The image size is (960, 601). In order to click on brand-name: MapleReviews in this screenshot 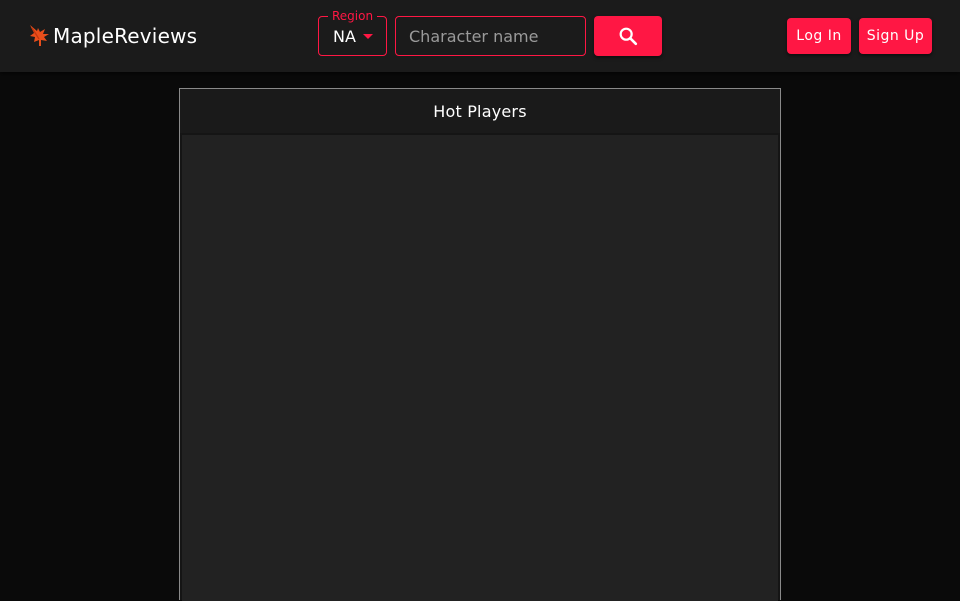, I will do `click(125, 36)`.